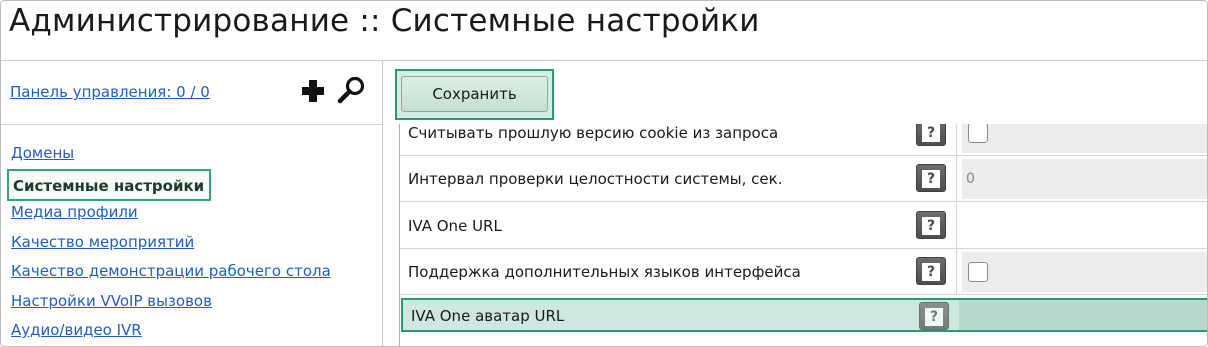  Describe the element at coordinates (109, 184) in the screenshot. I see `sidebar-item-label: Системные настройки` at that location.